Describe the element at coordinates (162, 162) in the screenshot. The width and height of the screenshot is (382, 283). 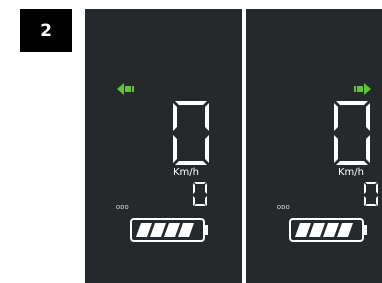
I see `display-screen-left: Km/h ODO` at that location.